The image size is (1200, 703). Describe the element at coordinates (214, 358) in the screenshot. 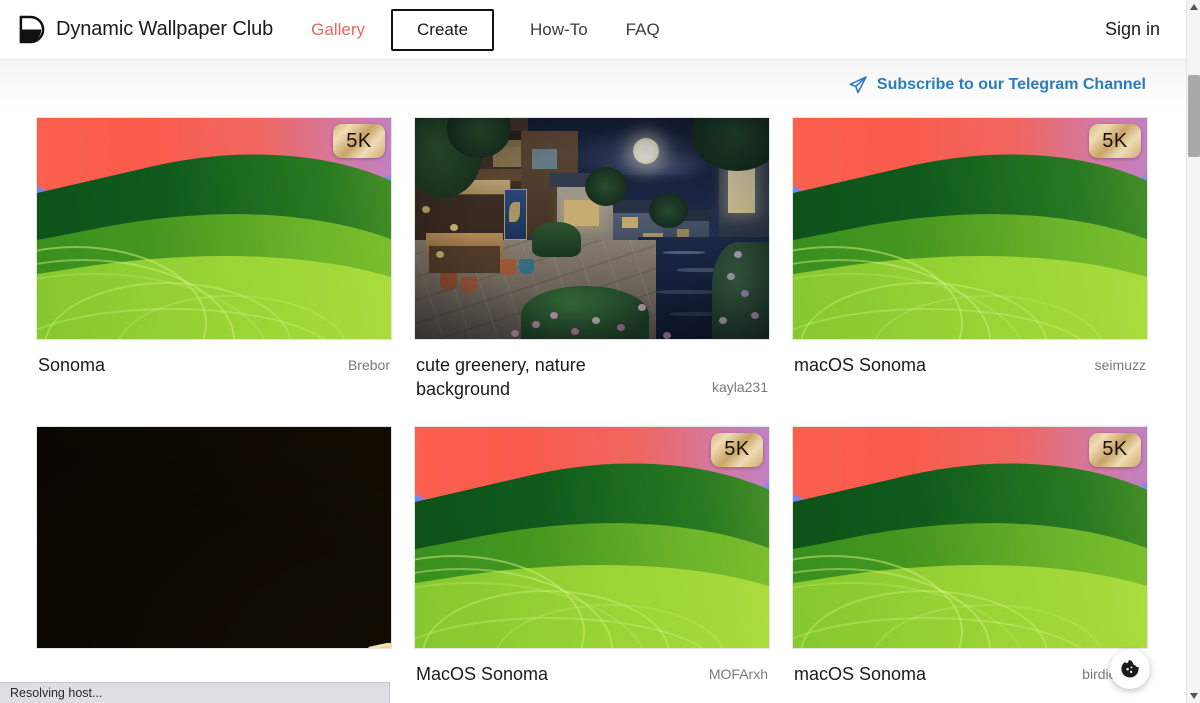

I see `wallpaper-meta: Sonoma Brebor` at that location.